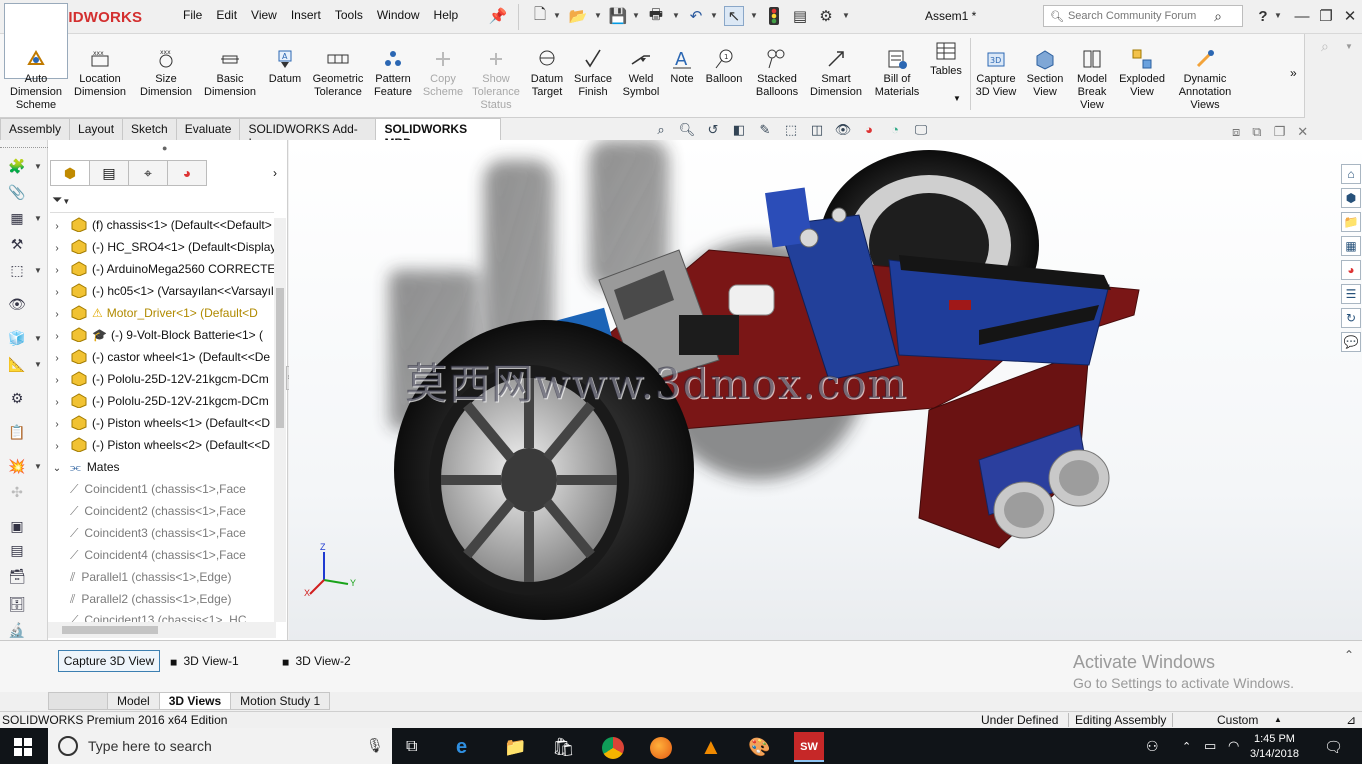 Image resolution: width=1362 pixels, height=764 pixels. I want to click on microphone-icon: 🎙, so click(375, 745).